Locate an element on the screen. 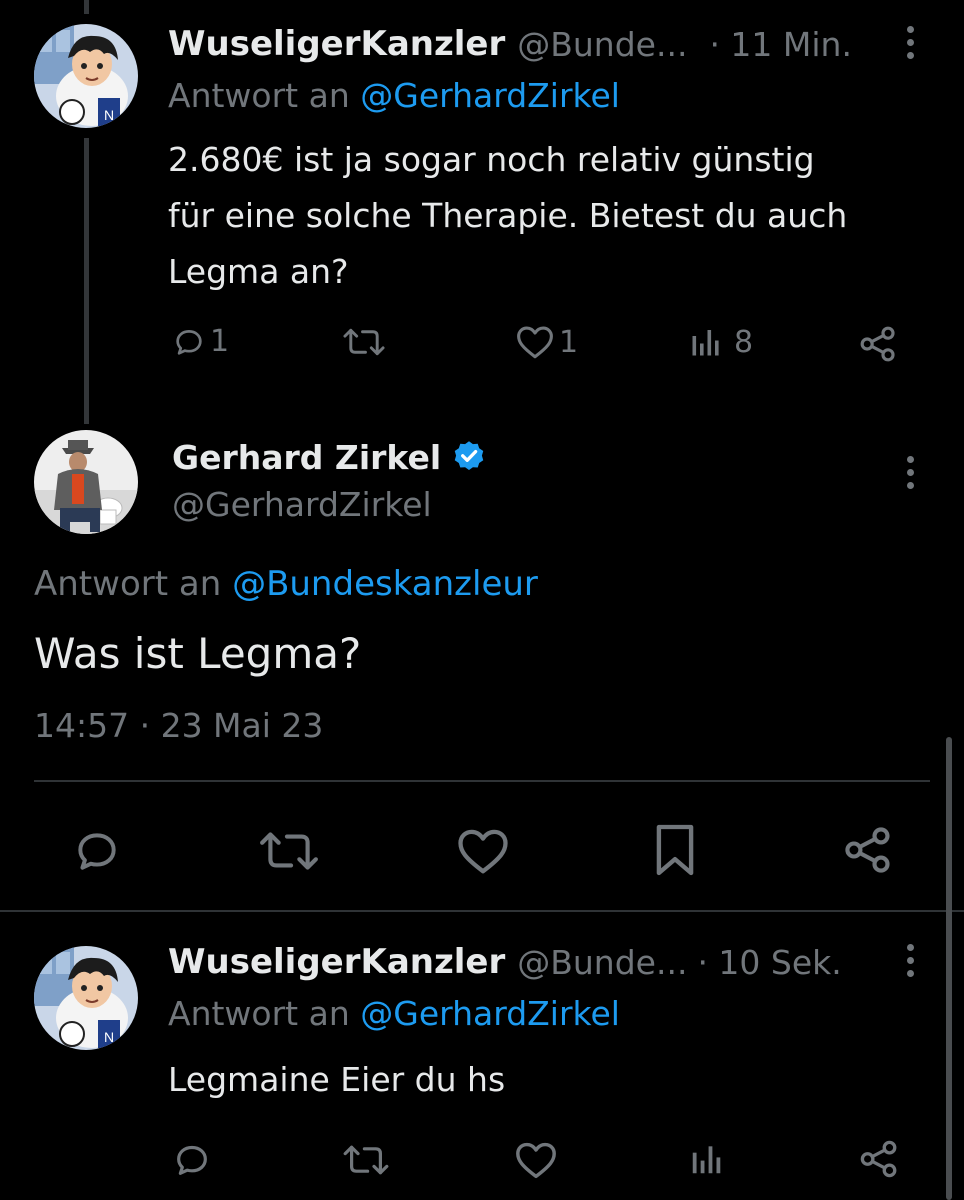 The image size is (964, 1200). scrollbar-thumb is located at coordinates (949, 968).